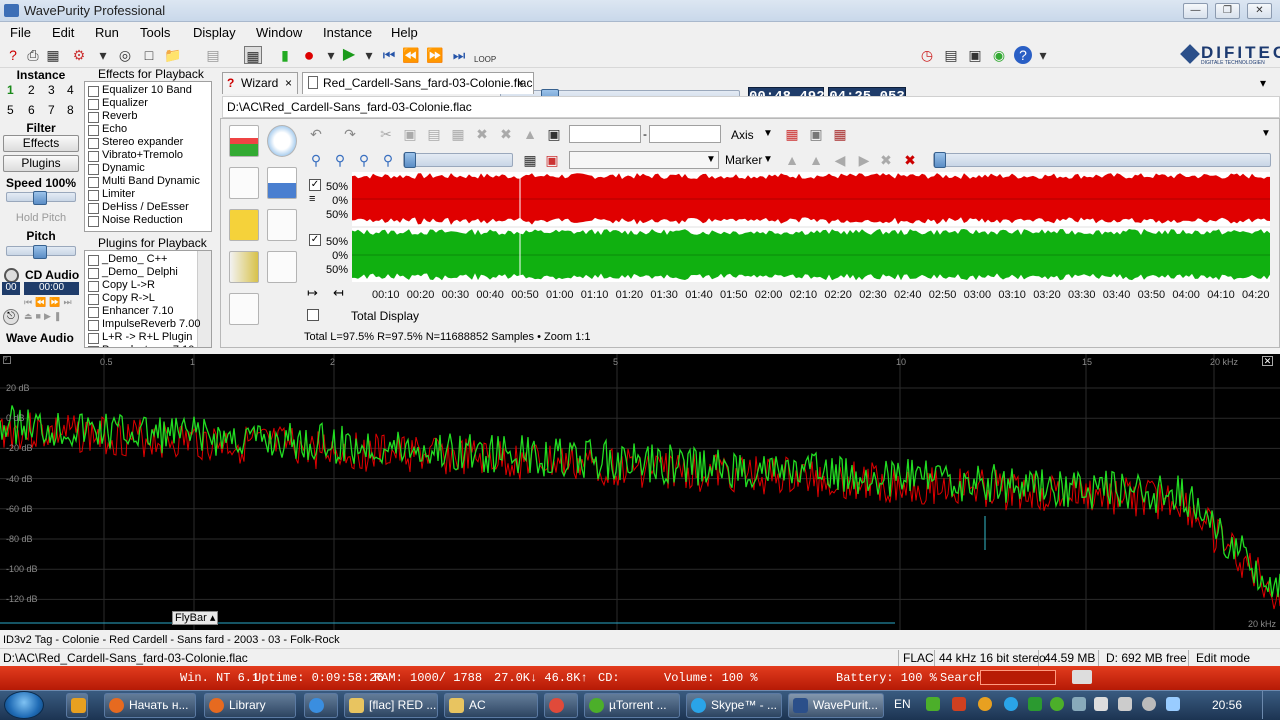 The width and height of the screenshot is (1280, 720). What do you see at coordinates (1267, 361) in the screenshot?
I see `spectrum-close-icon: ✕` at bounding box center [1267, 361].